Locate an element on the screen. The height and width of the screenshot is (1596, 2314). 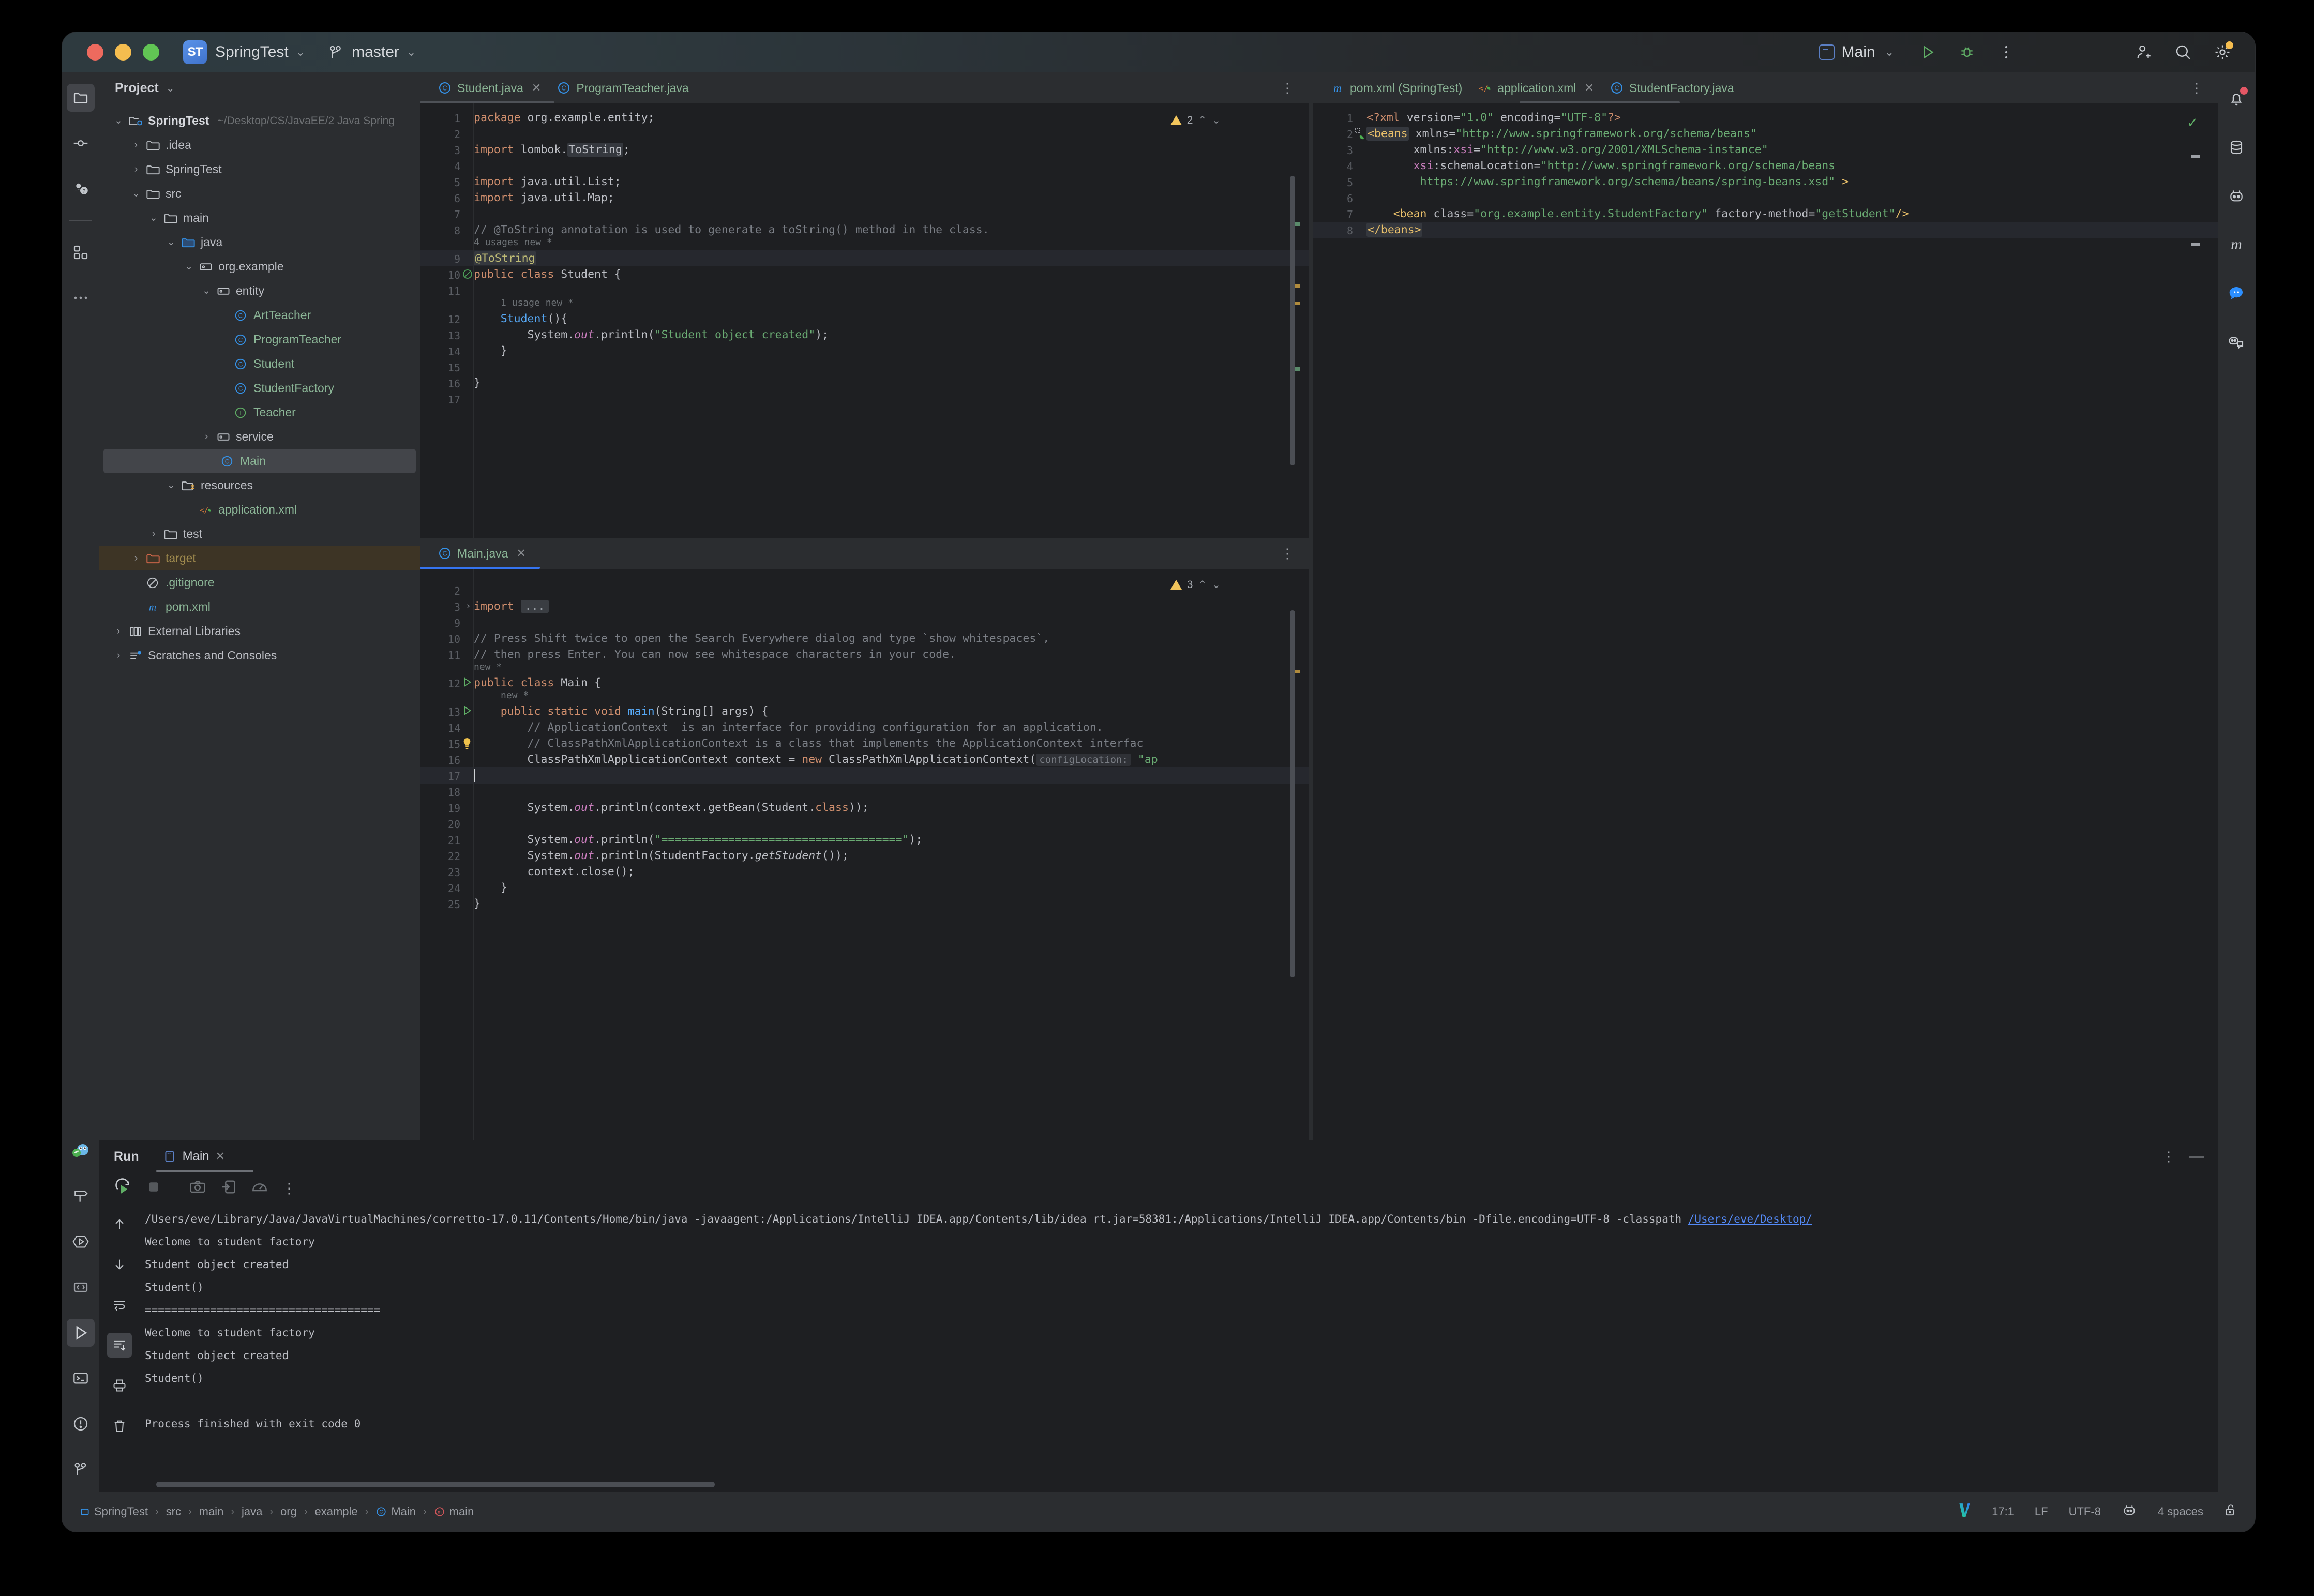
tree-item-studentfactory: C StudentFactory is located at coordinates (259, 388).